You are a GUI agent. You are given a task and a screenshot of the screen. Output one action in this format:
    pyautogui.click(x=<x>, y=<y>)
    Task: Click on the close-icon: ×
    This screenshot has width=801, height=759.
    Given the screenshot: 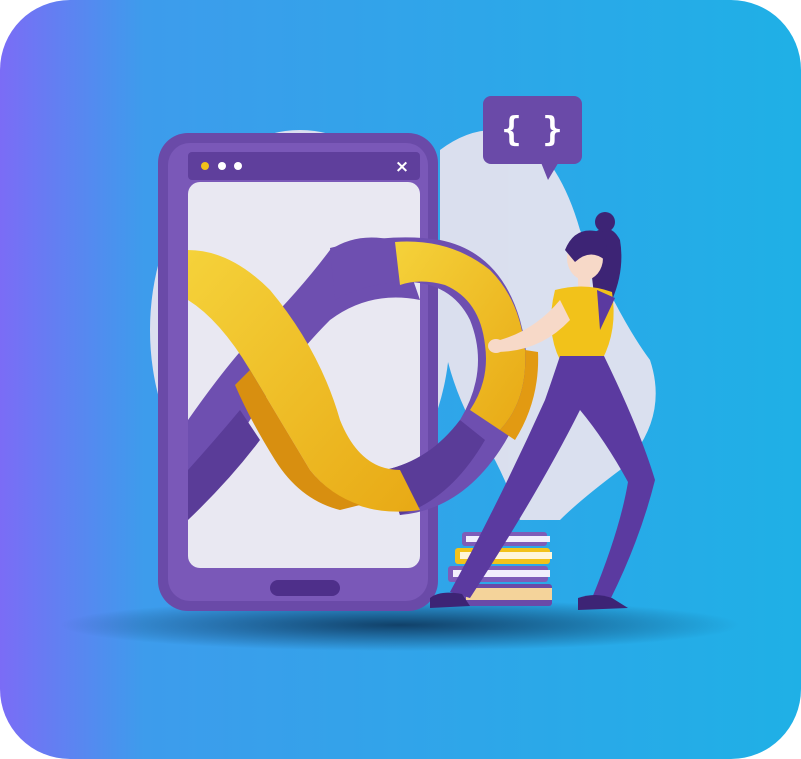 What is the action you would take?
    pyautogui.click(x=402, y=167)
    